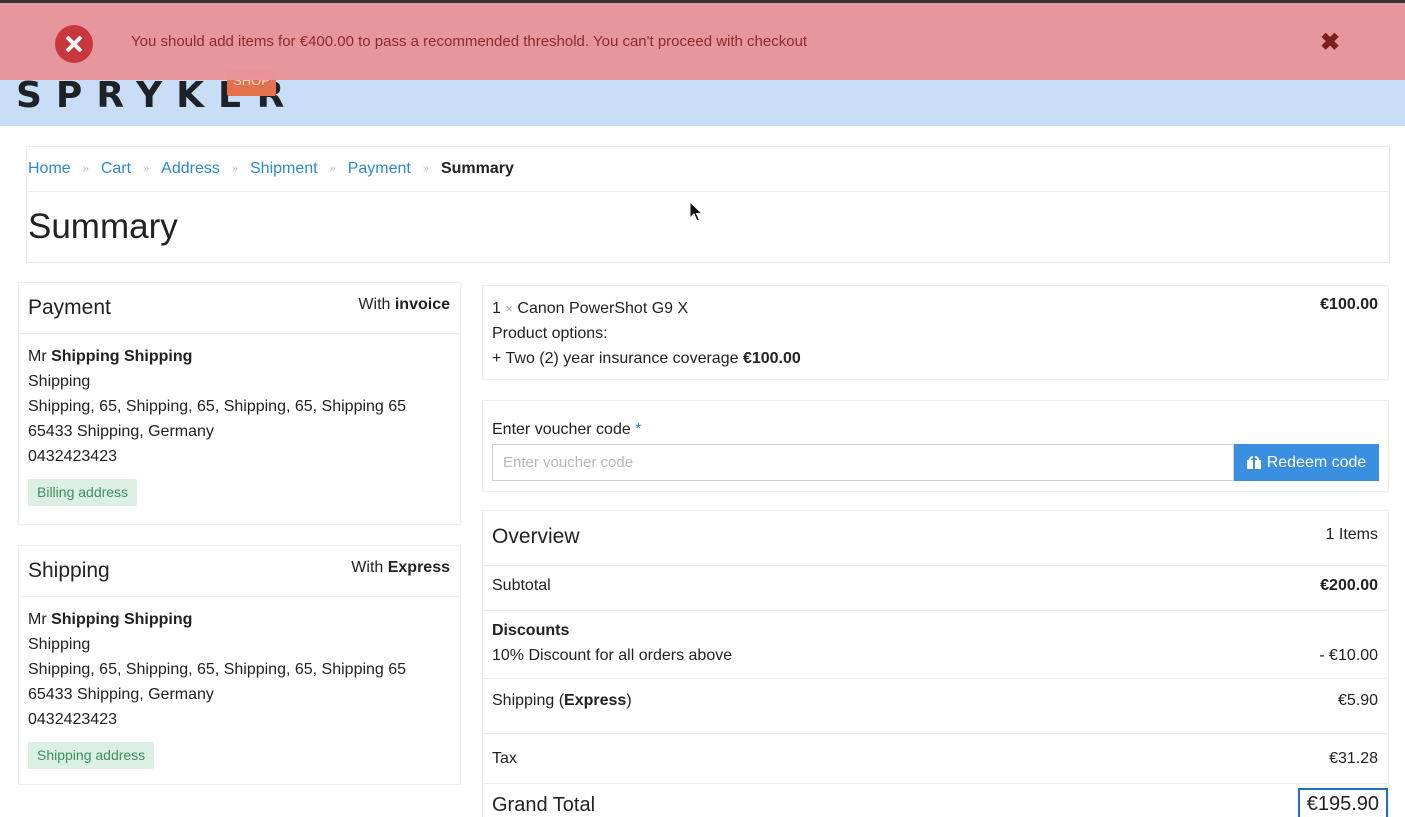 The height and width of the screenshot is (817, 1405). Describe the element at coordinates (379, 169) in the screenshot. I see `breadcrumb-payment: Payment` at that location.